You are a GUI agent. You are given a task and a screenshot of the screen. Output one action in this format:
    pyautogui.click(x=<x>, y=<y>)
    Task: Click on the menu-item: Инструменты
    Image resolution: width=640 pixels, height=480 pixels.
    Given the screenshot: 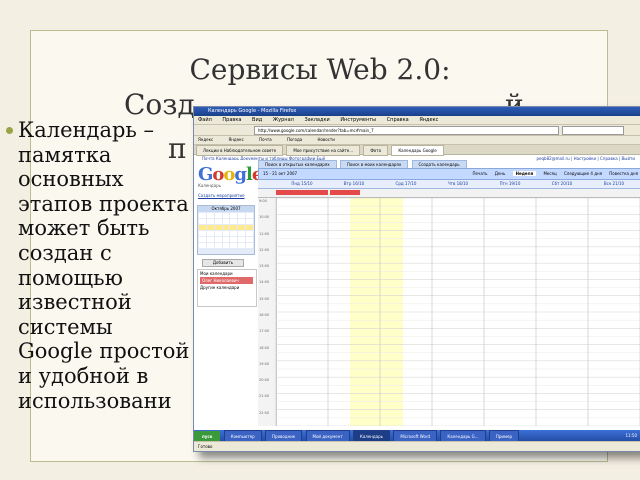 What is the action you would take?
    pyautogui.click(x=358, y=120)
    